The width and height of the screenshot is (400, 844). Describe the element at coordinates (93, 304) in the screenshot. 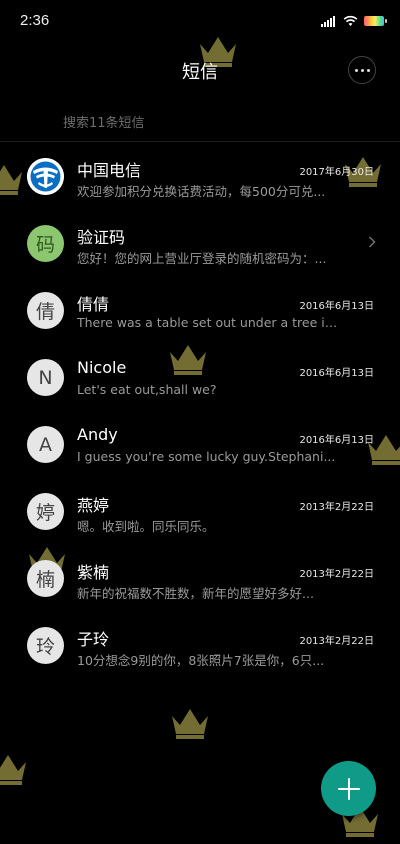

I see `contact-name: 倩倩` at that location.